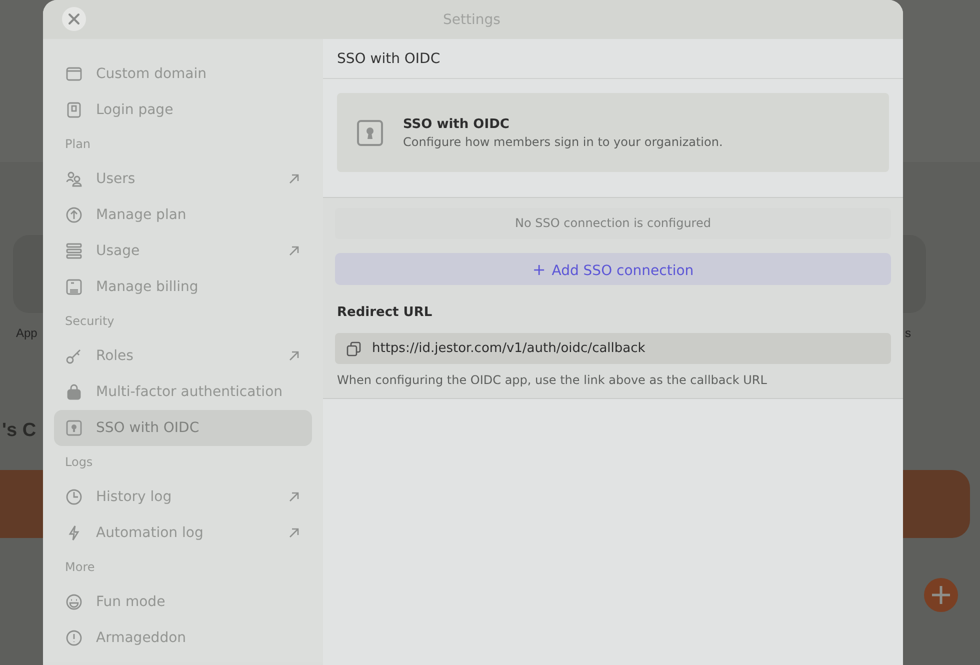 This screenshot has width=980, height=665. Describe the element at coordinates (183, 602) in the screenshot. I see `sidebar-item: Fun mode` at that location.